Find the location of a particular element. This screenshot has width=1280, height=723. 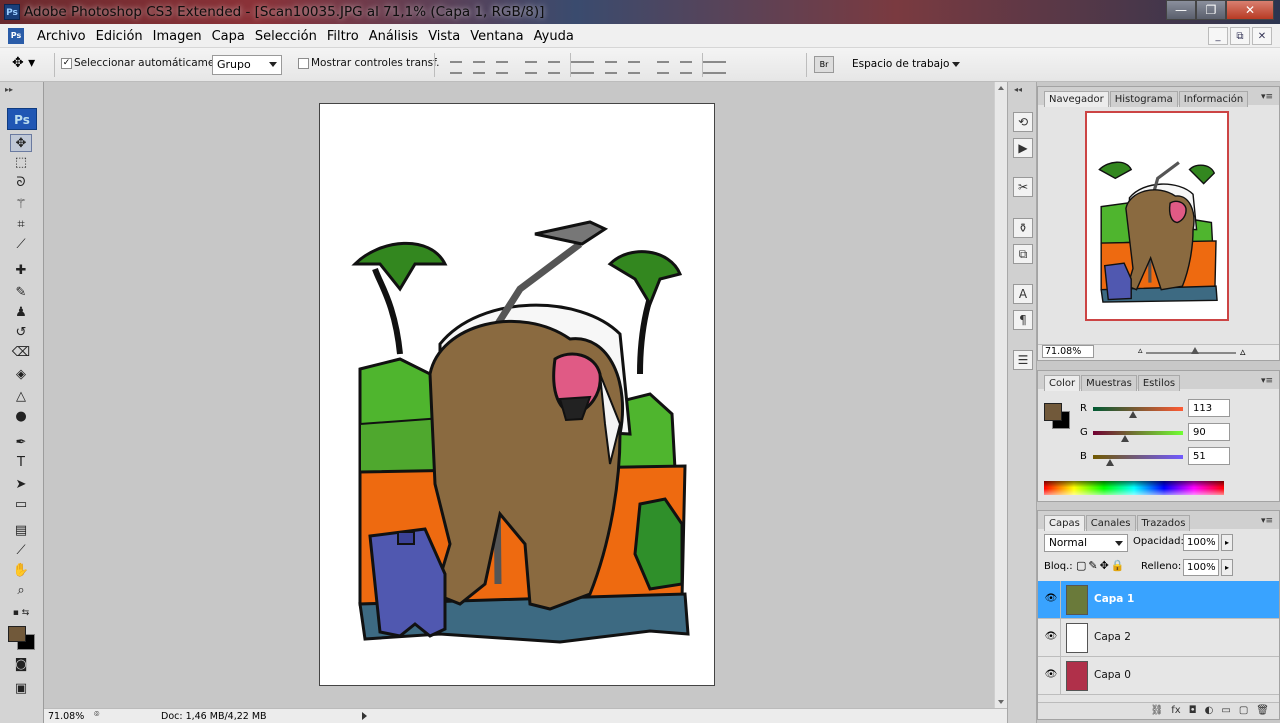

clone-source-panel-icon: ⧉ is located at coordinates (1023, 254).